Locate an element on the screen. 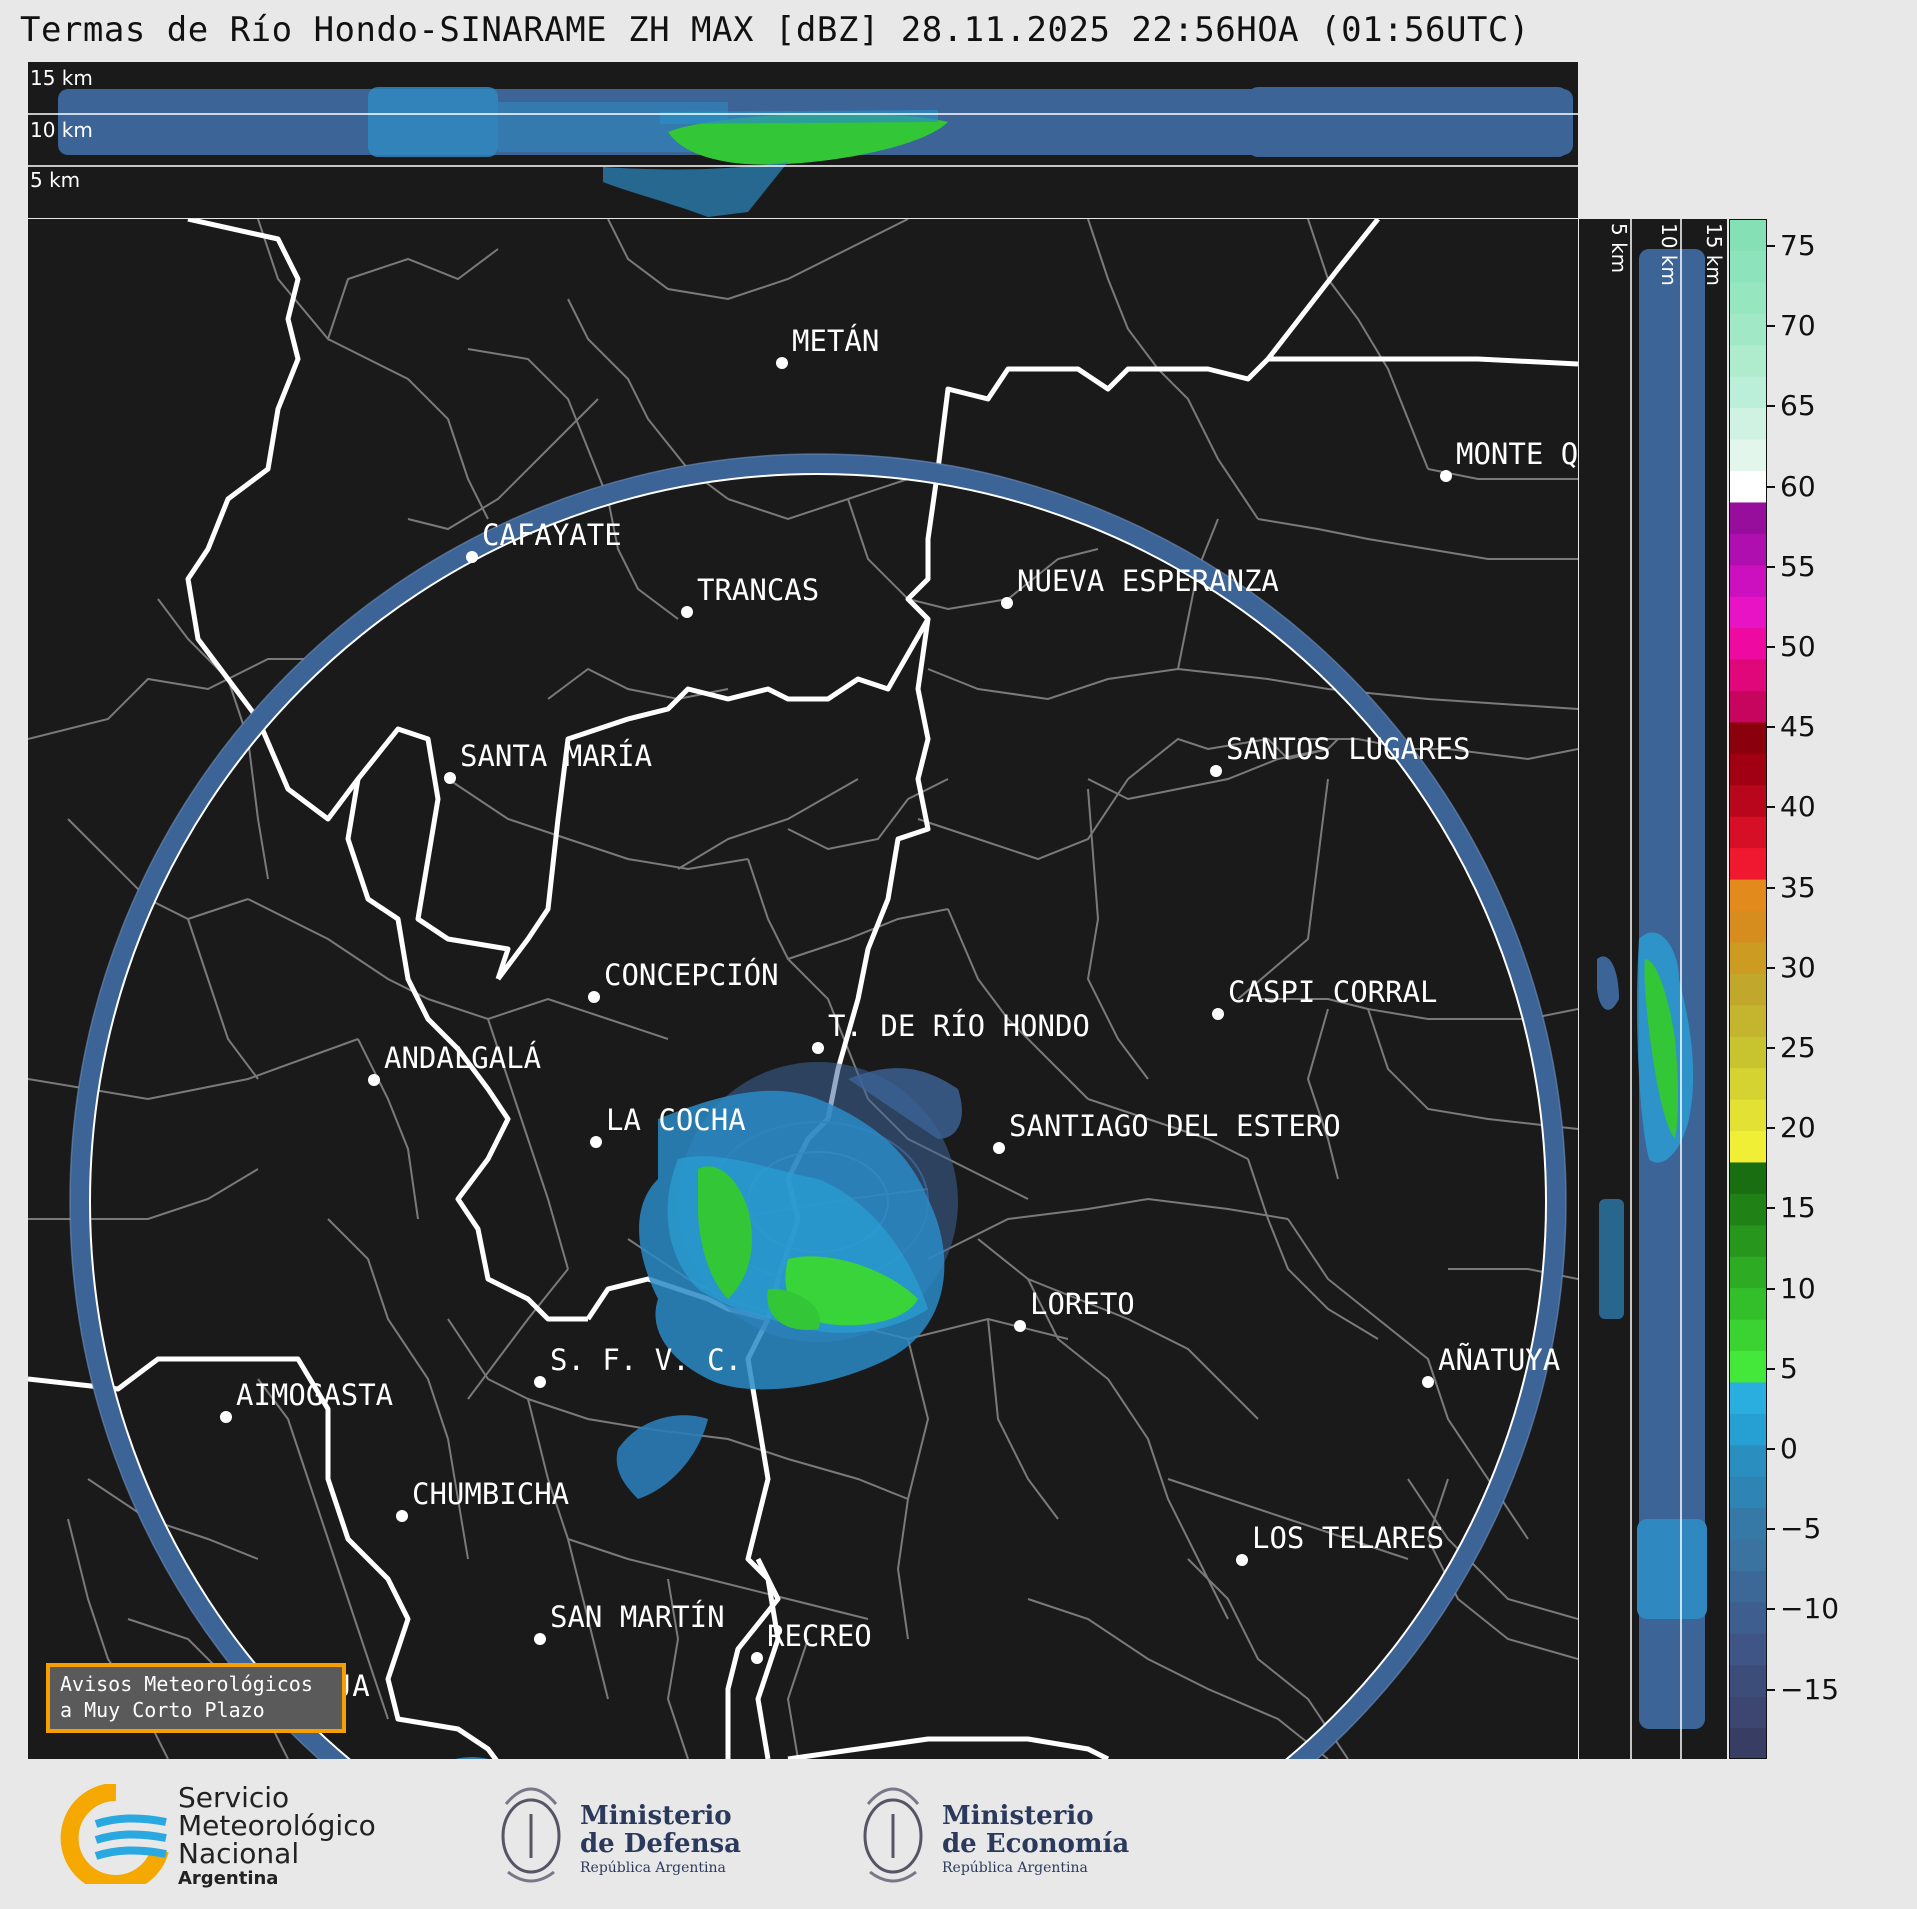  smn-line3: Nacional is located at coordinates (239, 1853).